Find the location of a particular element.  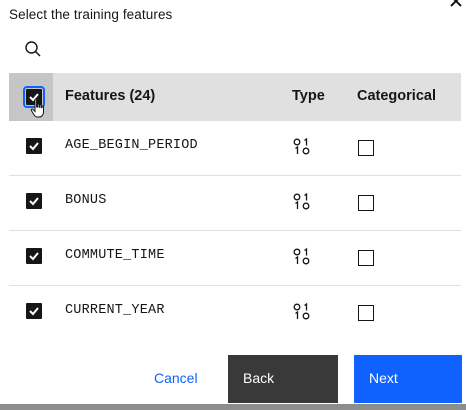

feature-name: AGE_BEGIN_PERIOD is located at coordinates (131, 145).